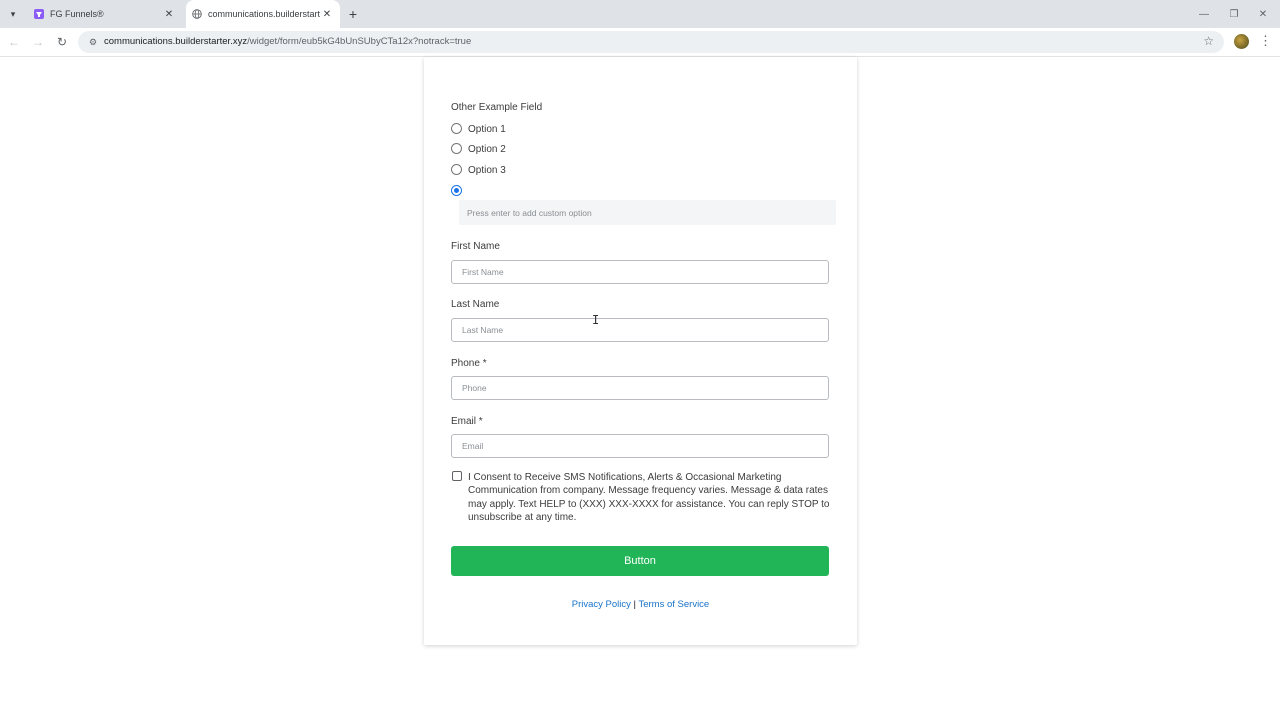 The image size is (1280, 720). I want to click on back-arrow-icon: ←, so click(14, 42).